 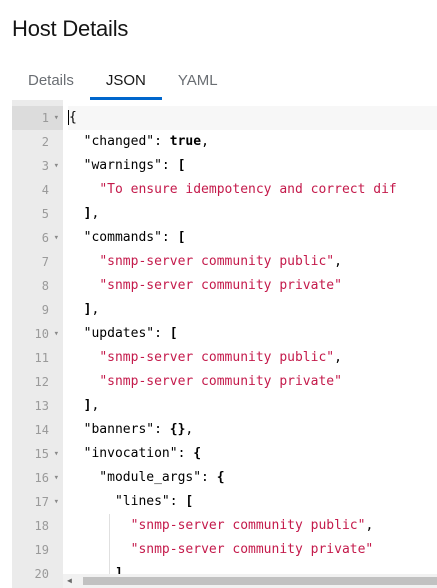 I want to click on line-number-text: 4, so click(x=45, y=190).